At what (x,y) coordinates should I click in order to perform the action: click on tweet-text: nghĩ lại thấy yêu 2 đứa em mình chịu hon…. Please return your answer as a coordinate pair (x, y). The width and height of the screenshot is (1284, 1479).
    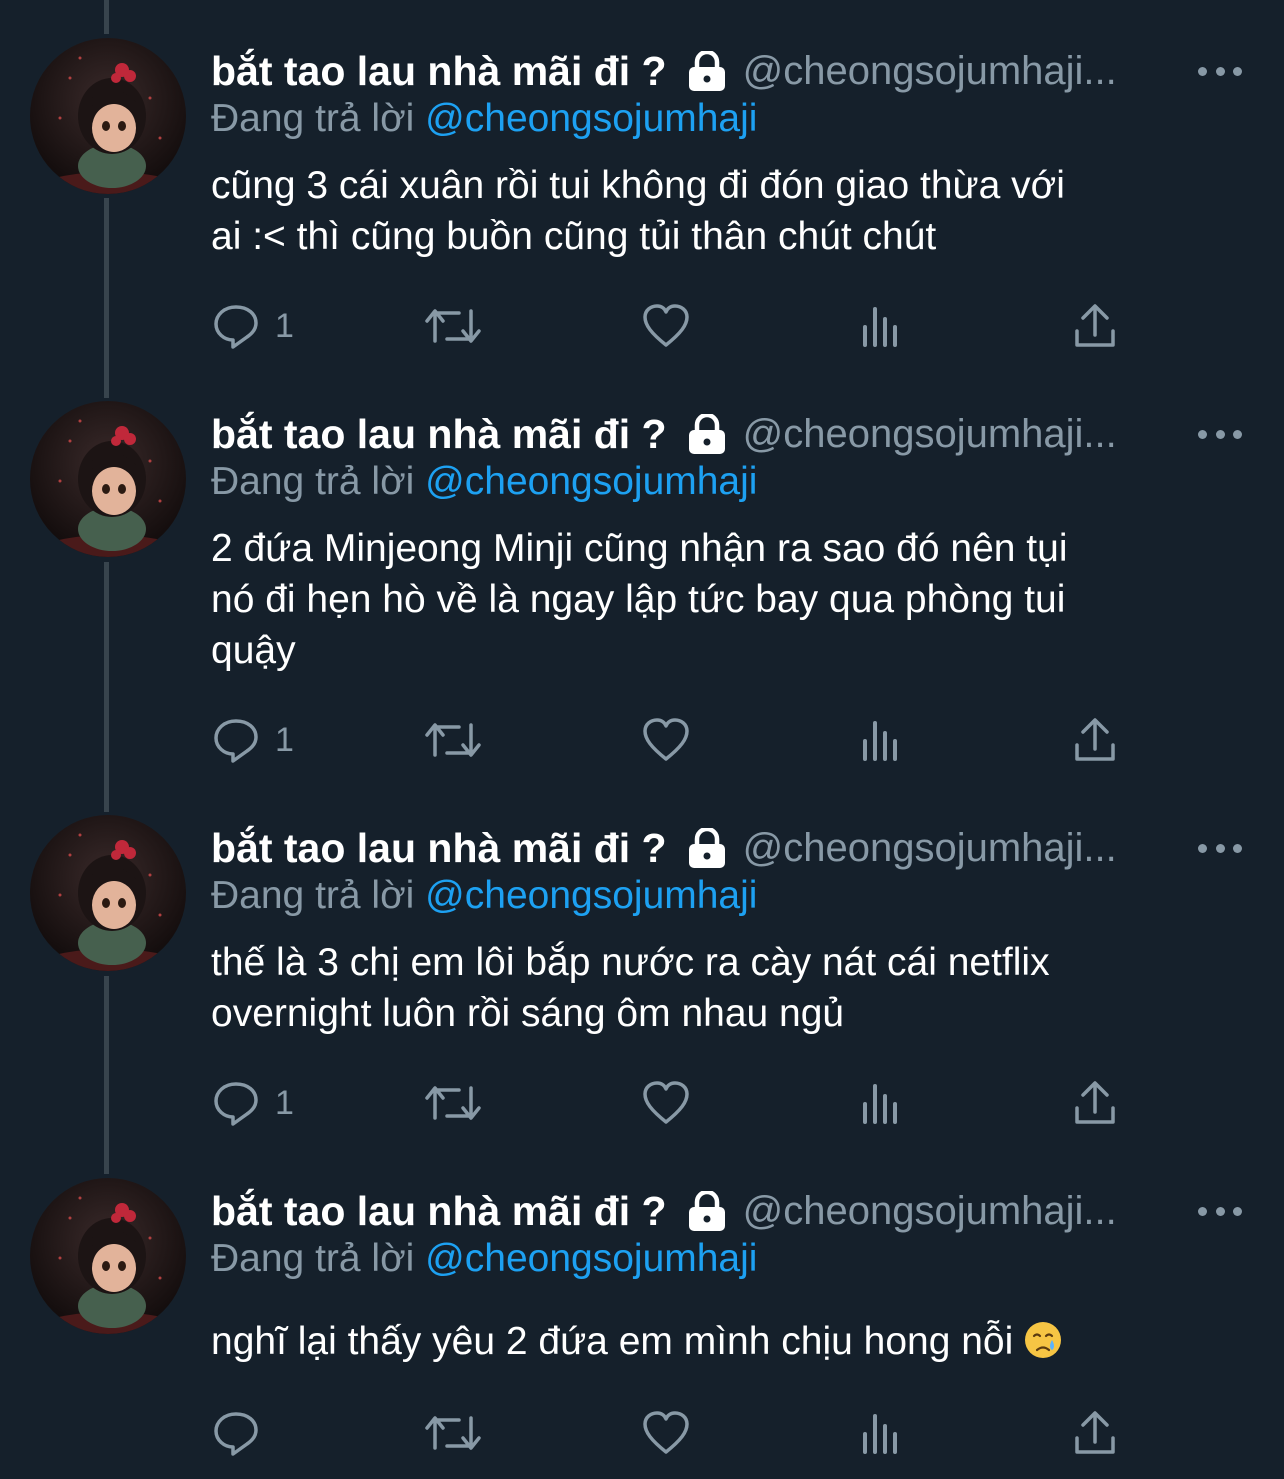
    Looking at the image, I should click on (711, 1344).